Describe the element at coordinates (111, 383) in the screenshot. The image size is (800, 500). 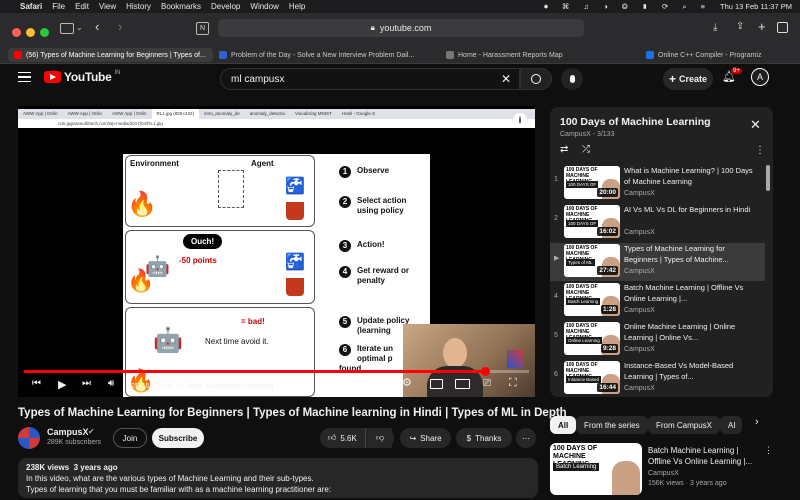
I see `volume-icon: 🔊︎` at that location.